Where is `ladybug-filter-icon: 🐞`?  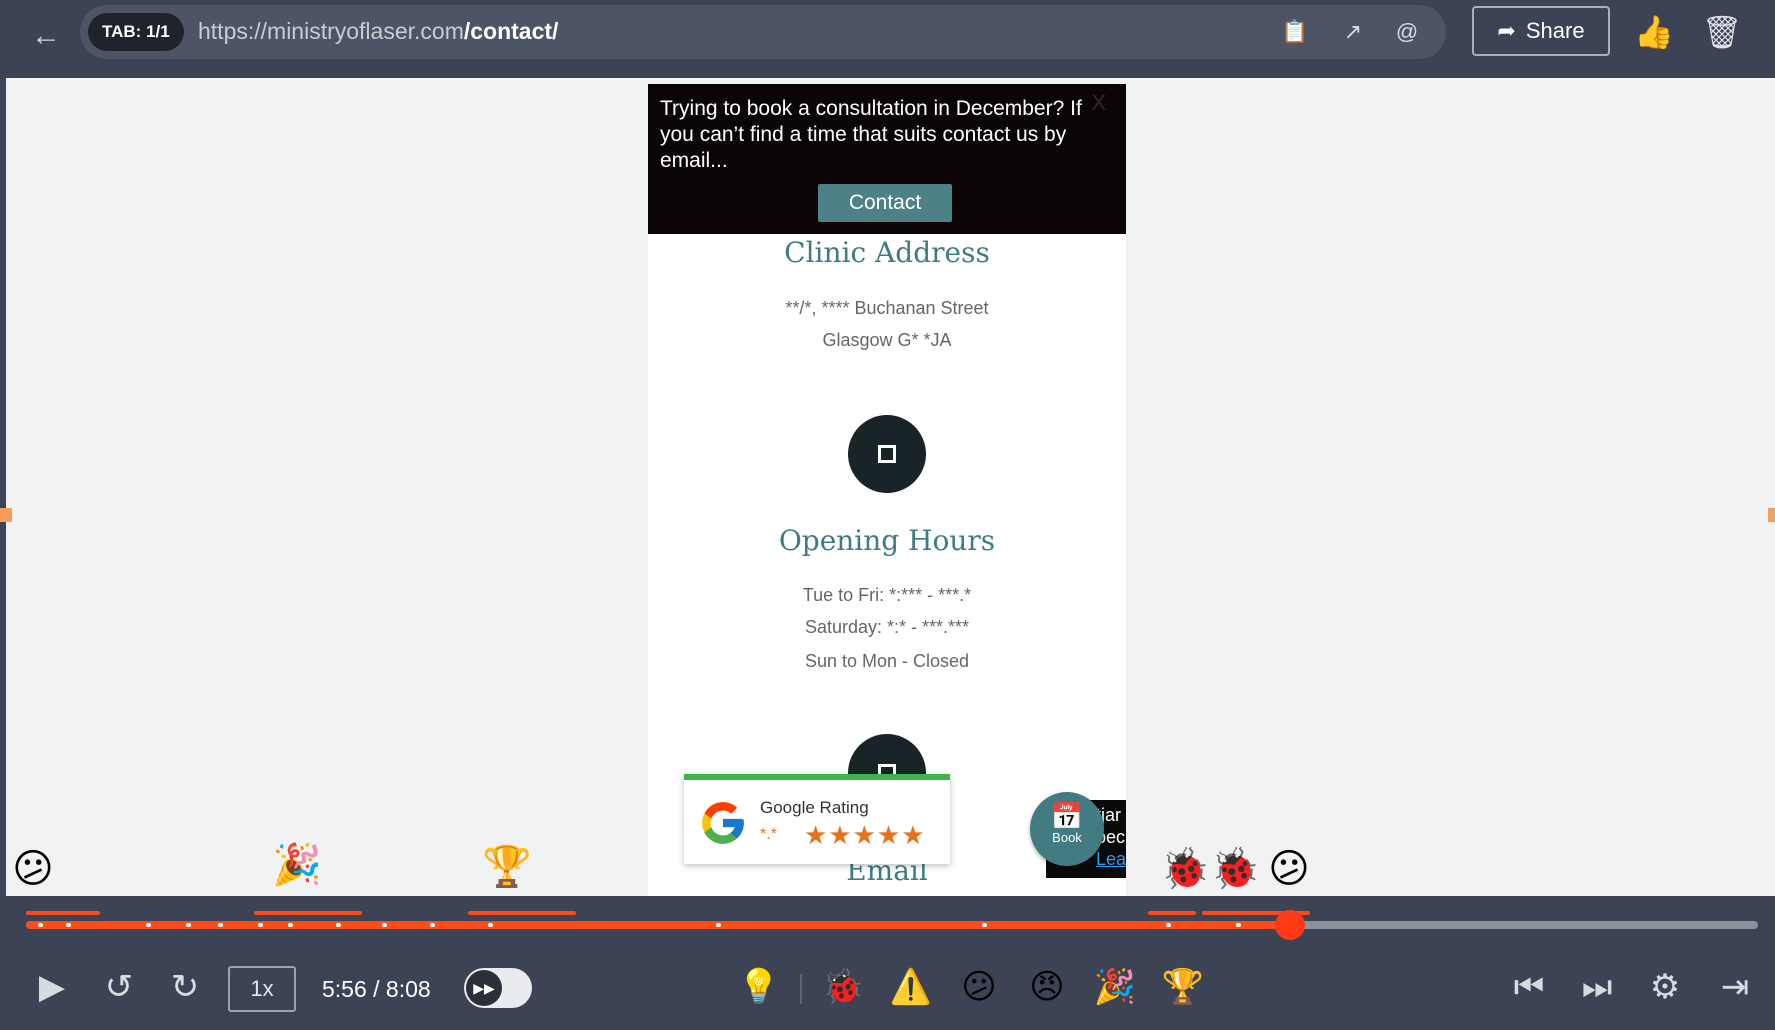 ladybug-filter-icon: 🐞 is located at coordinates (843, 987).